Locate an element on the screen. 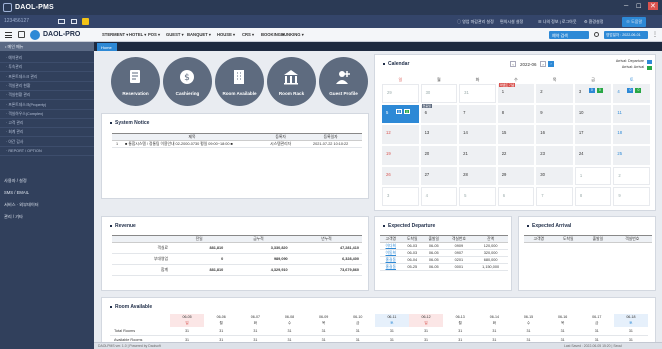 The height and width of the screenshot is (349, 662). calendar-day: 4 is located at coordinates (439, 196).